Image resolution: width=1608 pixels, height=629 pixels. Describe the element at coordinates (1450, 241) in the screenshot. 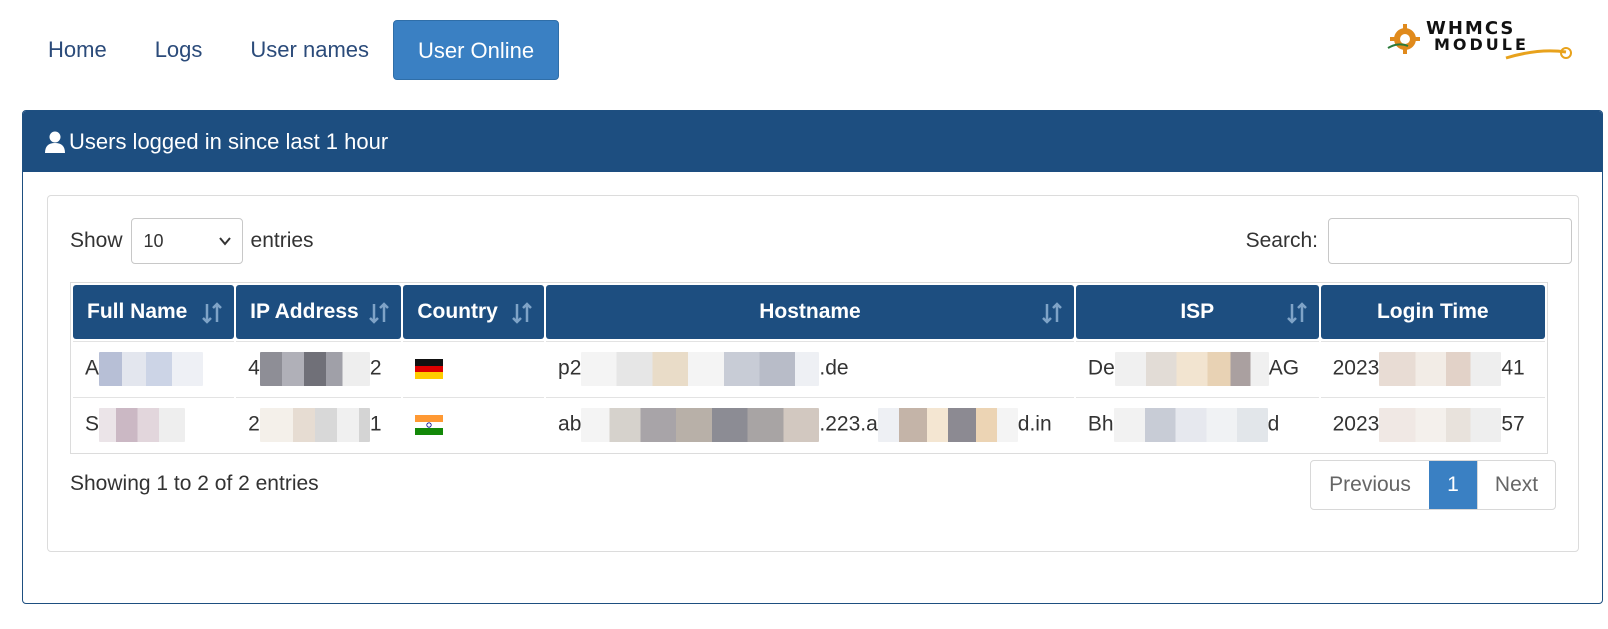

I see `search-input` at that location.